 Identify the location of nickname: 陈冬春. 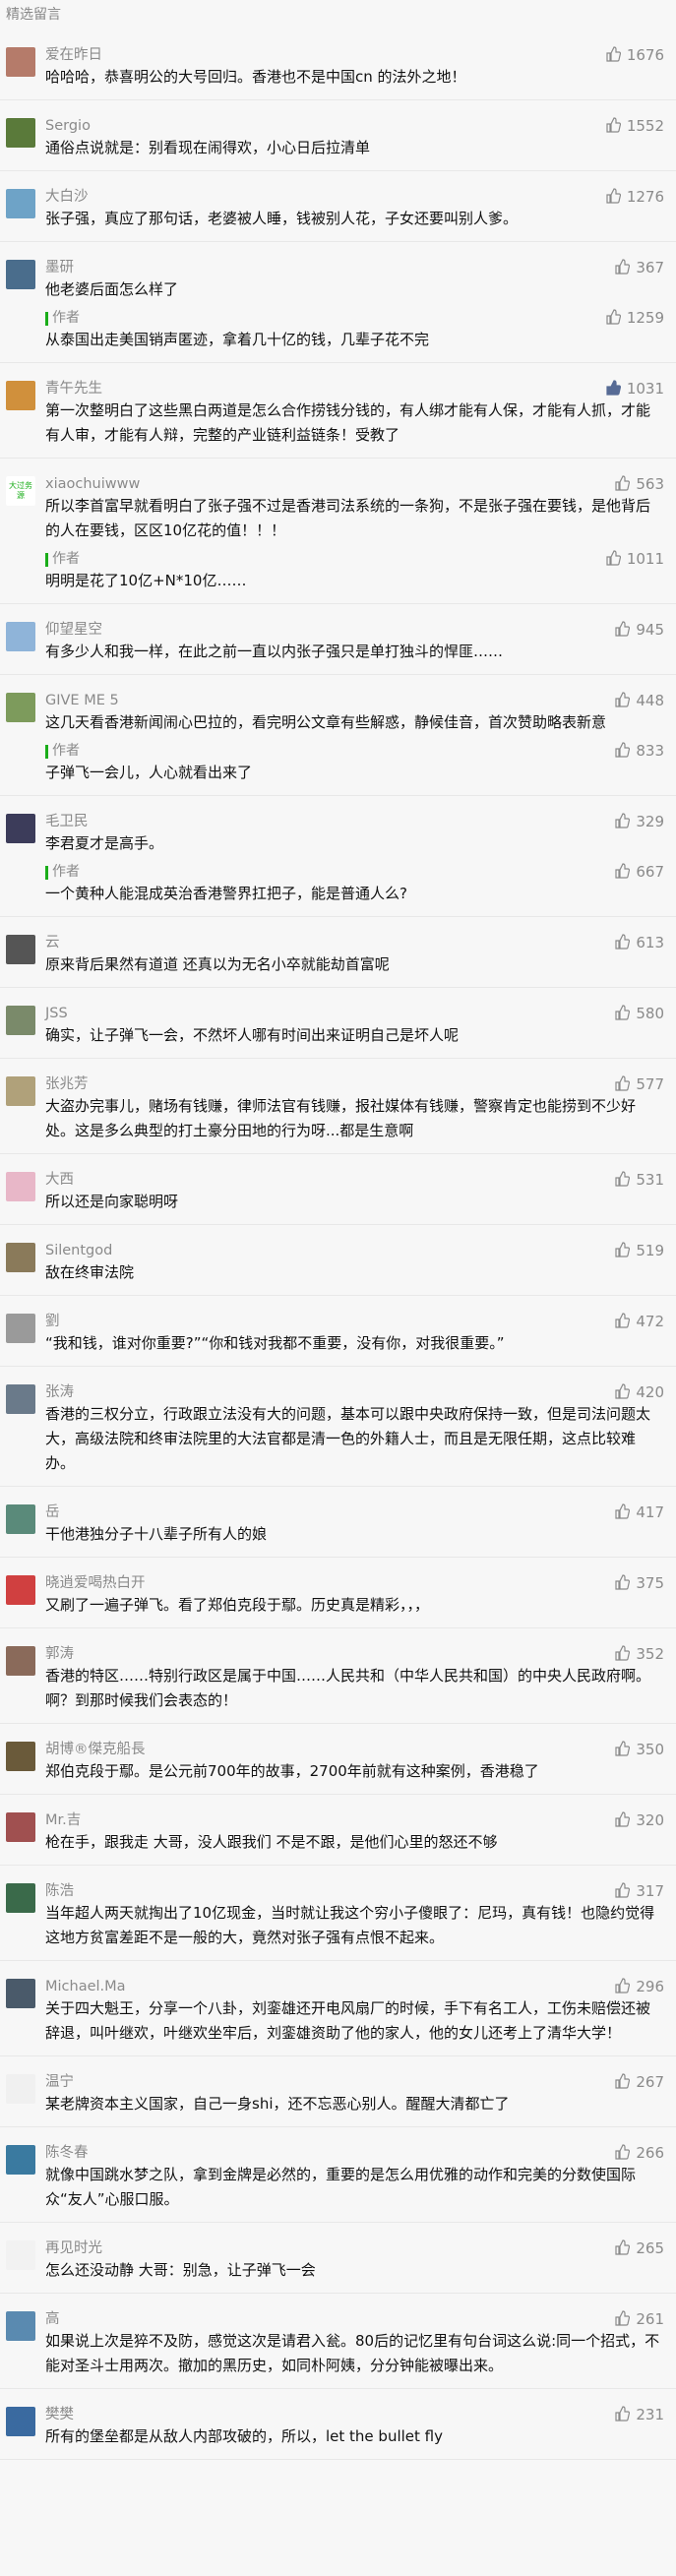
(360, 2153).